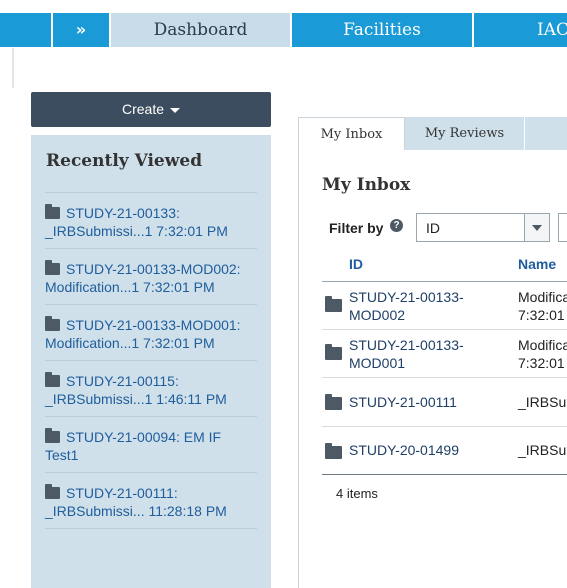 The height and width of the screenshot is (588, 567). I want to click on help-icon: ?, so click(396, 225).